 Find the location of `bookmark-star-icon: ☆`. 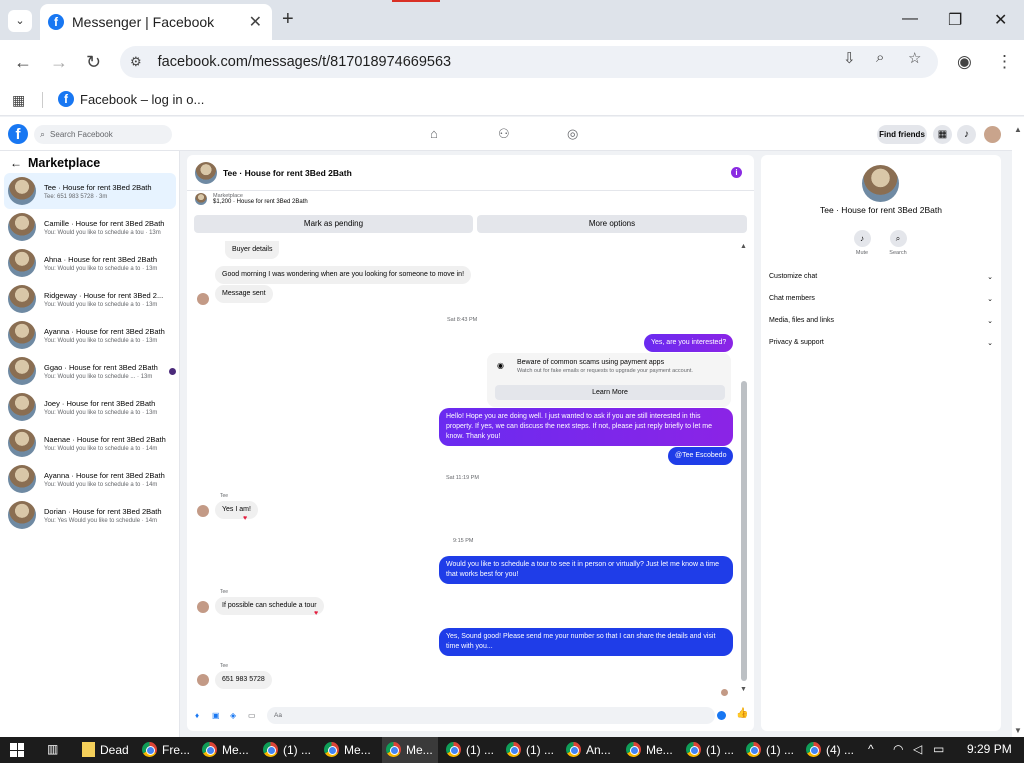

bookmark-star-icon: ☆ is located at coordinates (914, 58).